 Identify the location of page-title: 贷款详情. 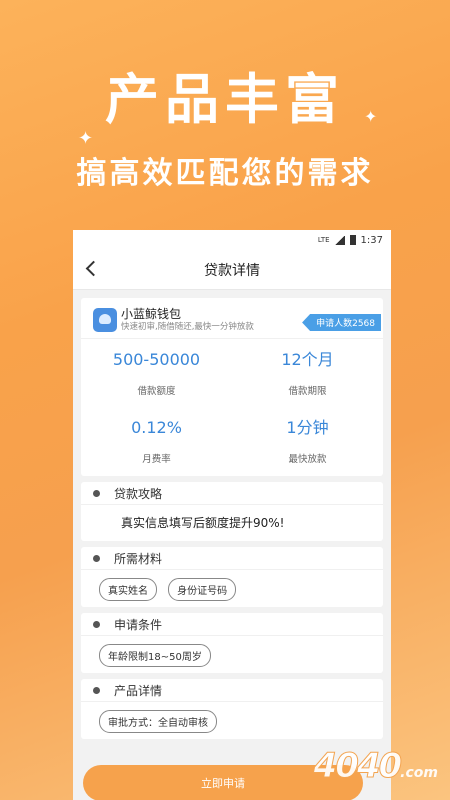
(232, 270).